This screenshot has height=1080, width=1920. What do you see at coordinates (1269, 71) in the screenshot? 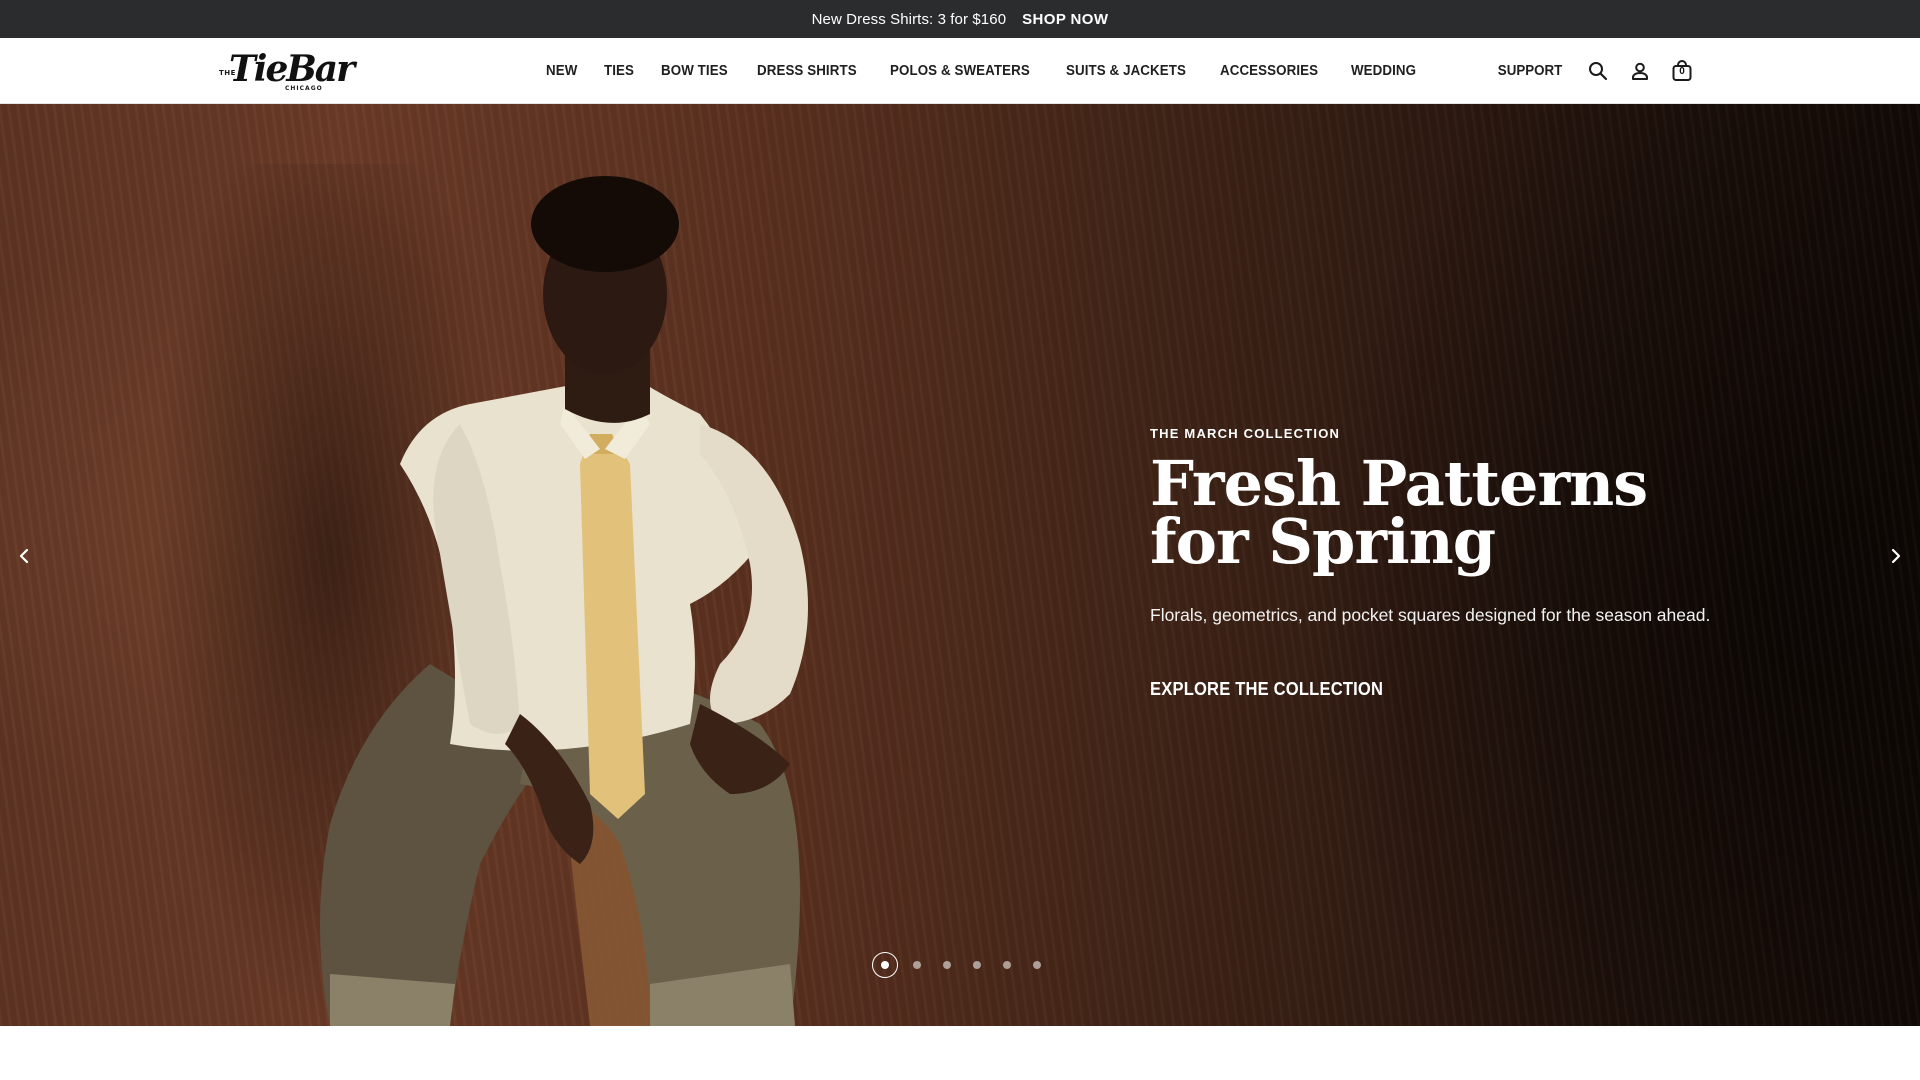
I see `nav-item-accessories: ACCESSORIES` at bounding box center [1269, 71].